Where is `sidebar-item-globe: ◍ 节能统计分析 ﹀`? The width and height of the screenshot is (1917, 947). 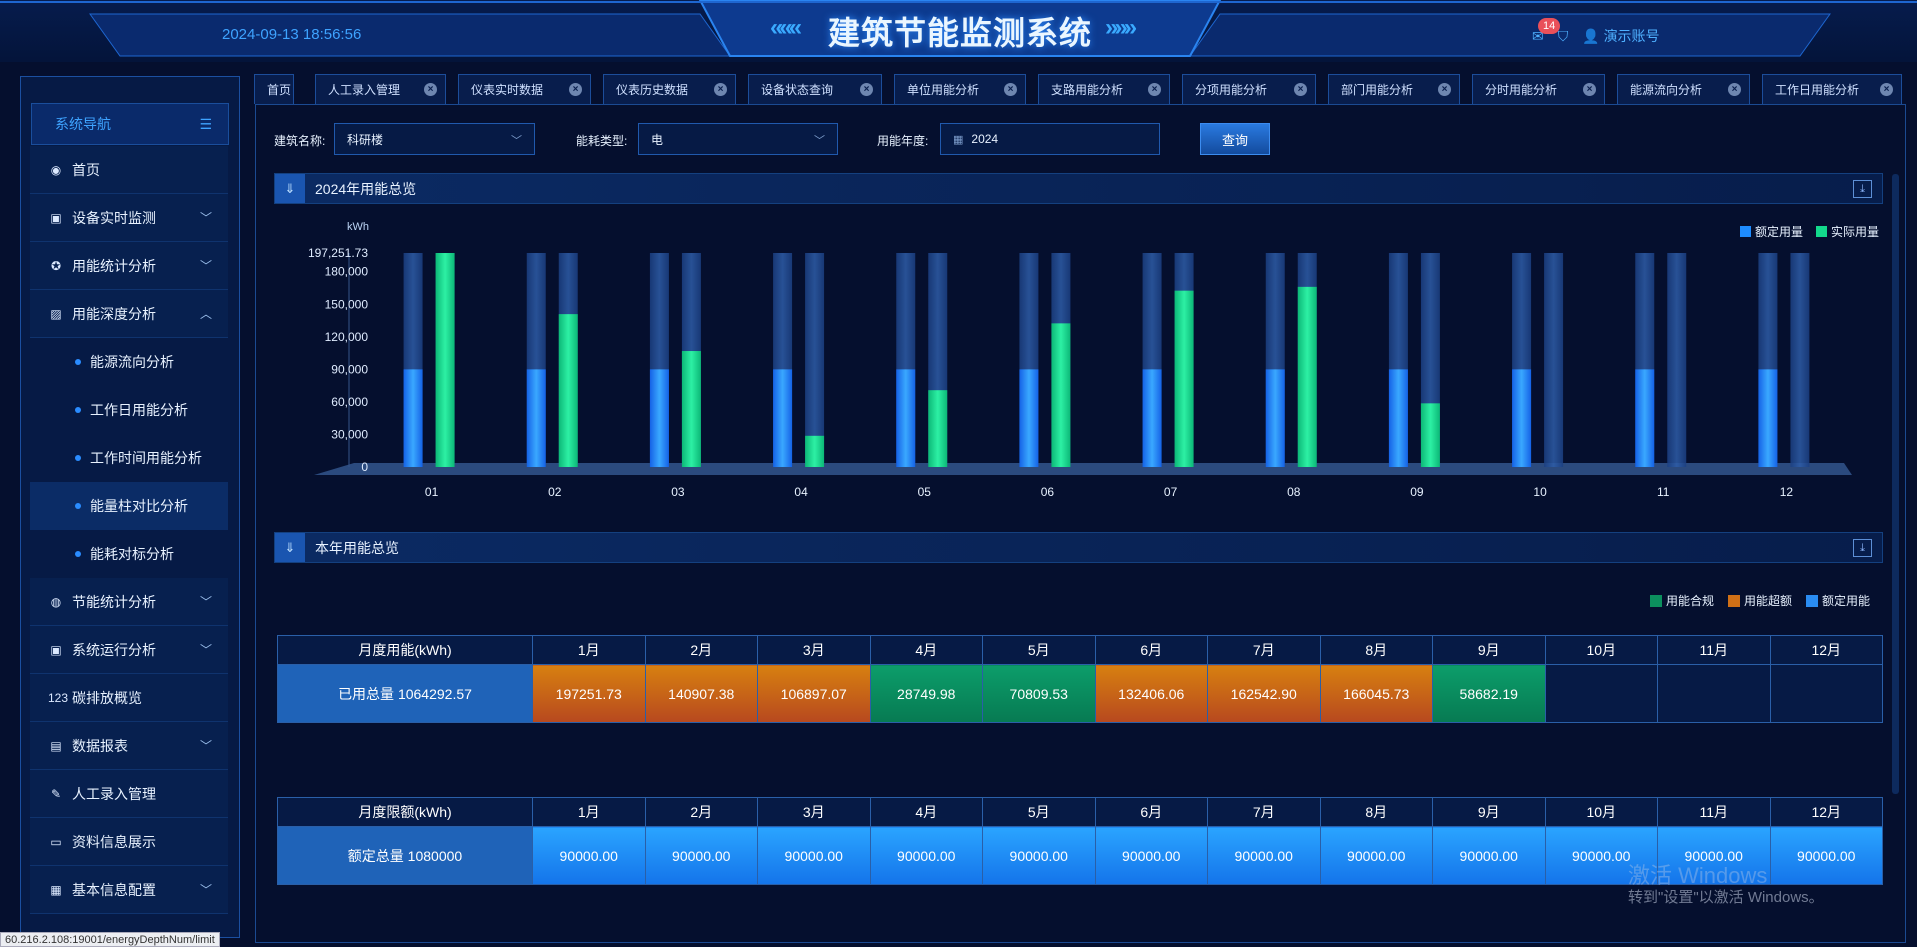 sidebar-item-globe: ◍ 节能统计分析 ﹀ is located at coordinates (129, 602).